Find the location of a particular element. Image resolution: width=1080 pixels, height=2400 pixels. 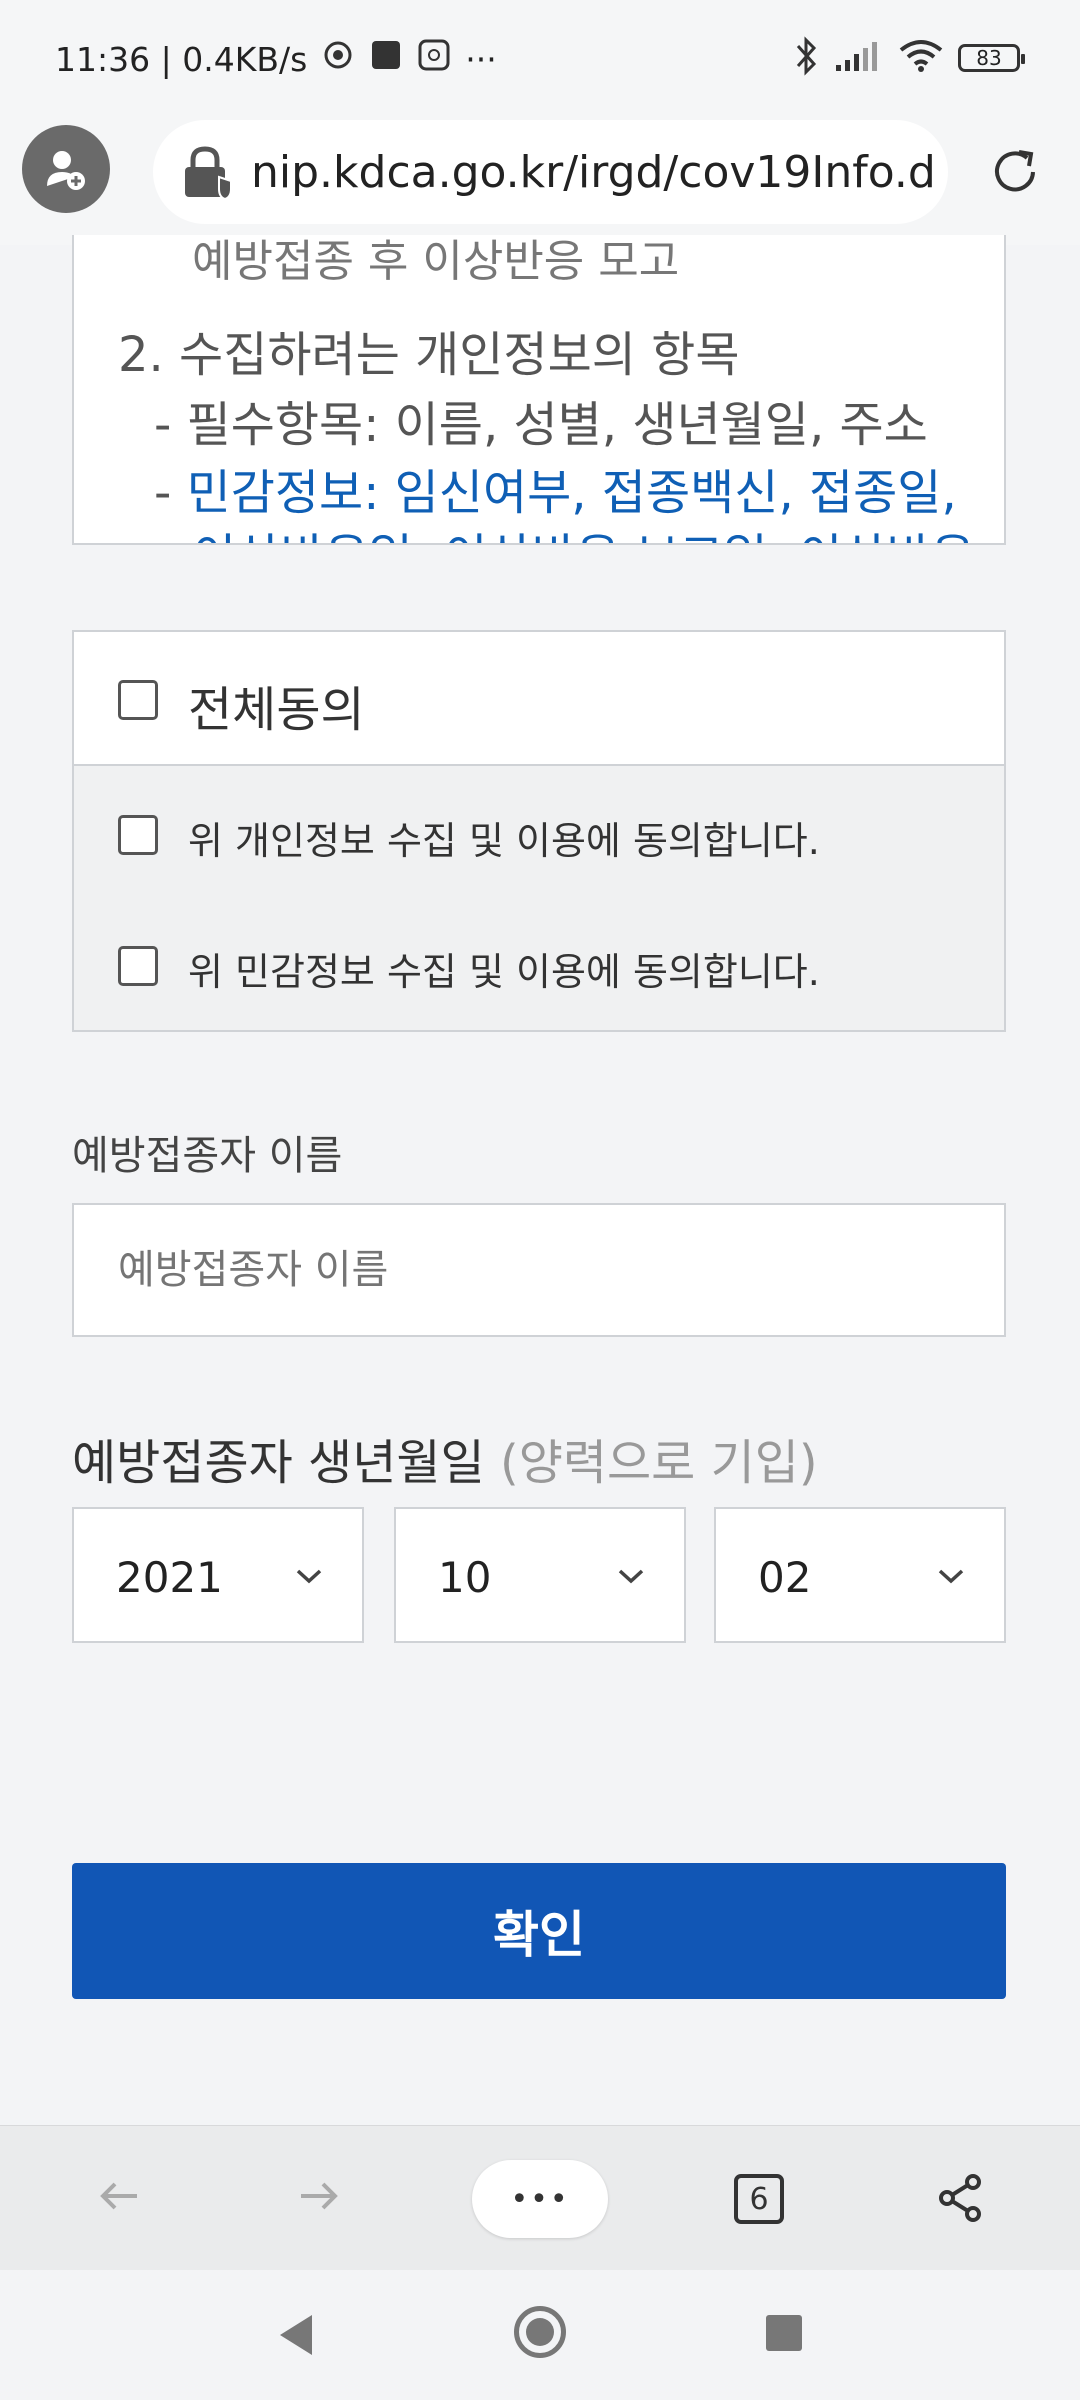

menu-dots-icon: ••• is located at coordinates (540, 2199).